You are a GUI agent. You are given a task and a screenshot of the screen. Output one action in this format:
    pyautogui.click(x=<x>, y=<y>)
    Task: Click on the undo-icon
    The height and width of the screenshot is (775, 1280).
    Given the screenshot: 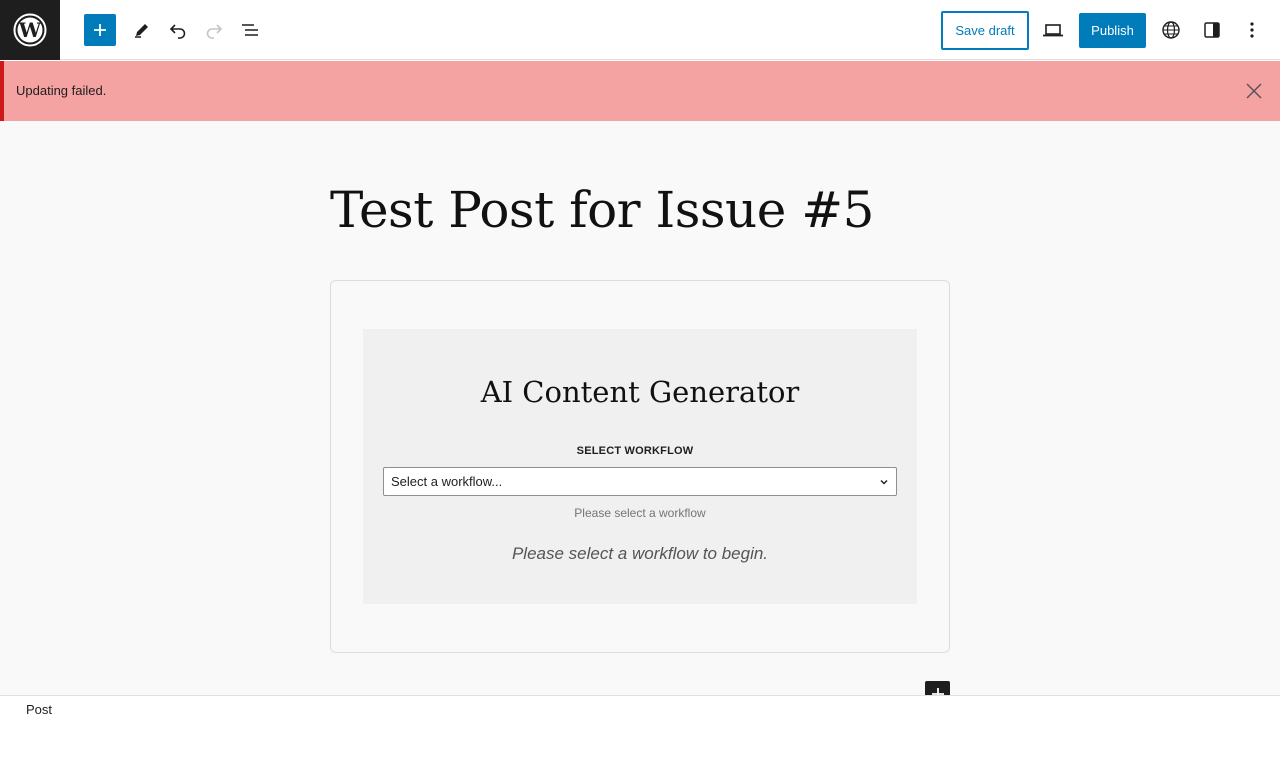 What is the action you would take?
    pyautogui.click(x=177, y=31)
    